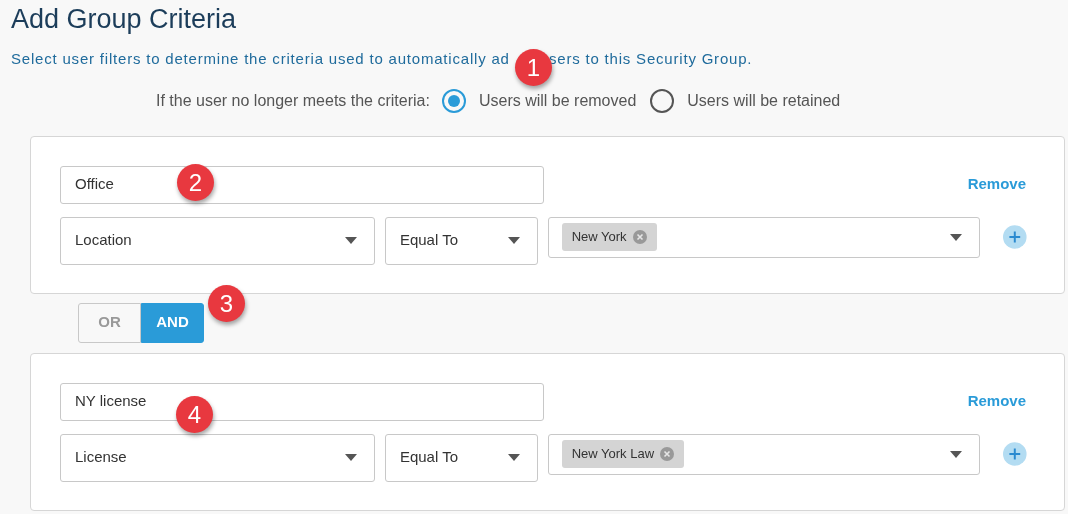 The width and height of the screenshot is (1068, 514). What do you see at coordinates (764, 454) in the screenshot?
I see `value-select: New York Law` at bounding box center [764, 454].